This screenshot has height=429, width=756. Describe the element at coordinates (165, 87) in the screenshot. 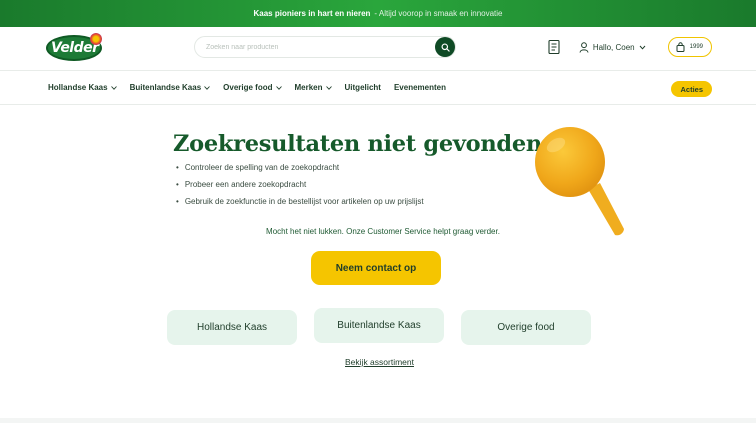

I see `nav-label: Buitenlandse Kaas` at that location.